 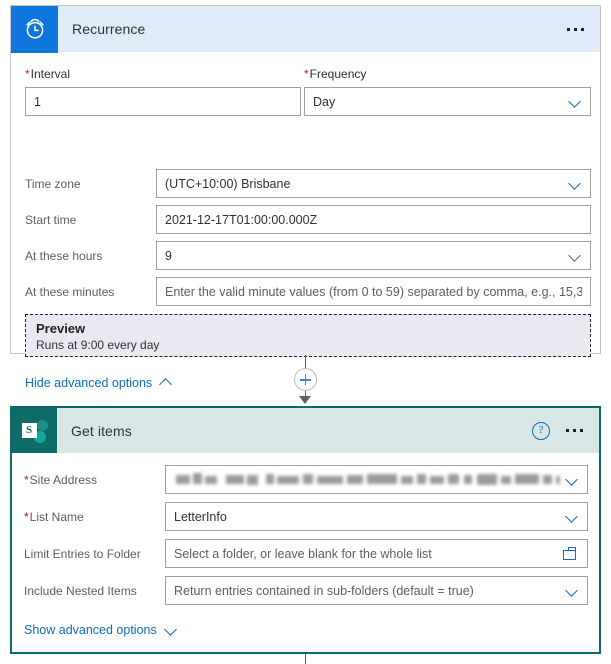 What do you see at coordinates (571, 553) in the screenshot?
I see `folder-picker-icon` at bounding box center [571, 553].